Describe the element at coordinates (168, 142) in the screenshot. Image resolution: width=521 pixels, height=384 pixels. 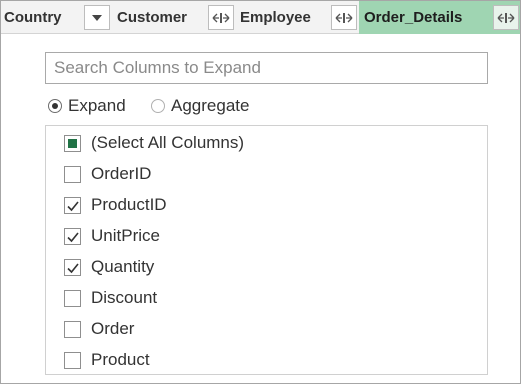
I see `list-item-label: (Select All Columns)` at that location.